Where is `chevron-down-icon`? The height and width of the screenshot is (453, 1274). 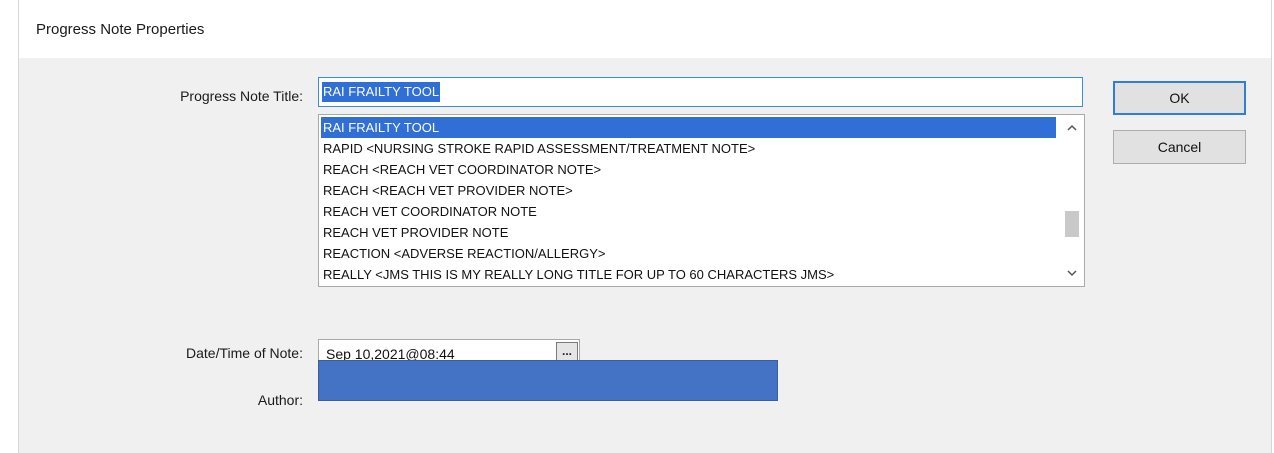 chevron-down-icon is located at coordinates (1072, 274).